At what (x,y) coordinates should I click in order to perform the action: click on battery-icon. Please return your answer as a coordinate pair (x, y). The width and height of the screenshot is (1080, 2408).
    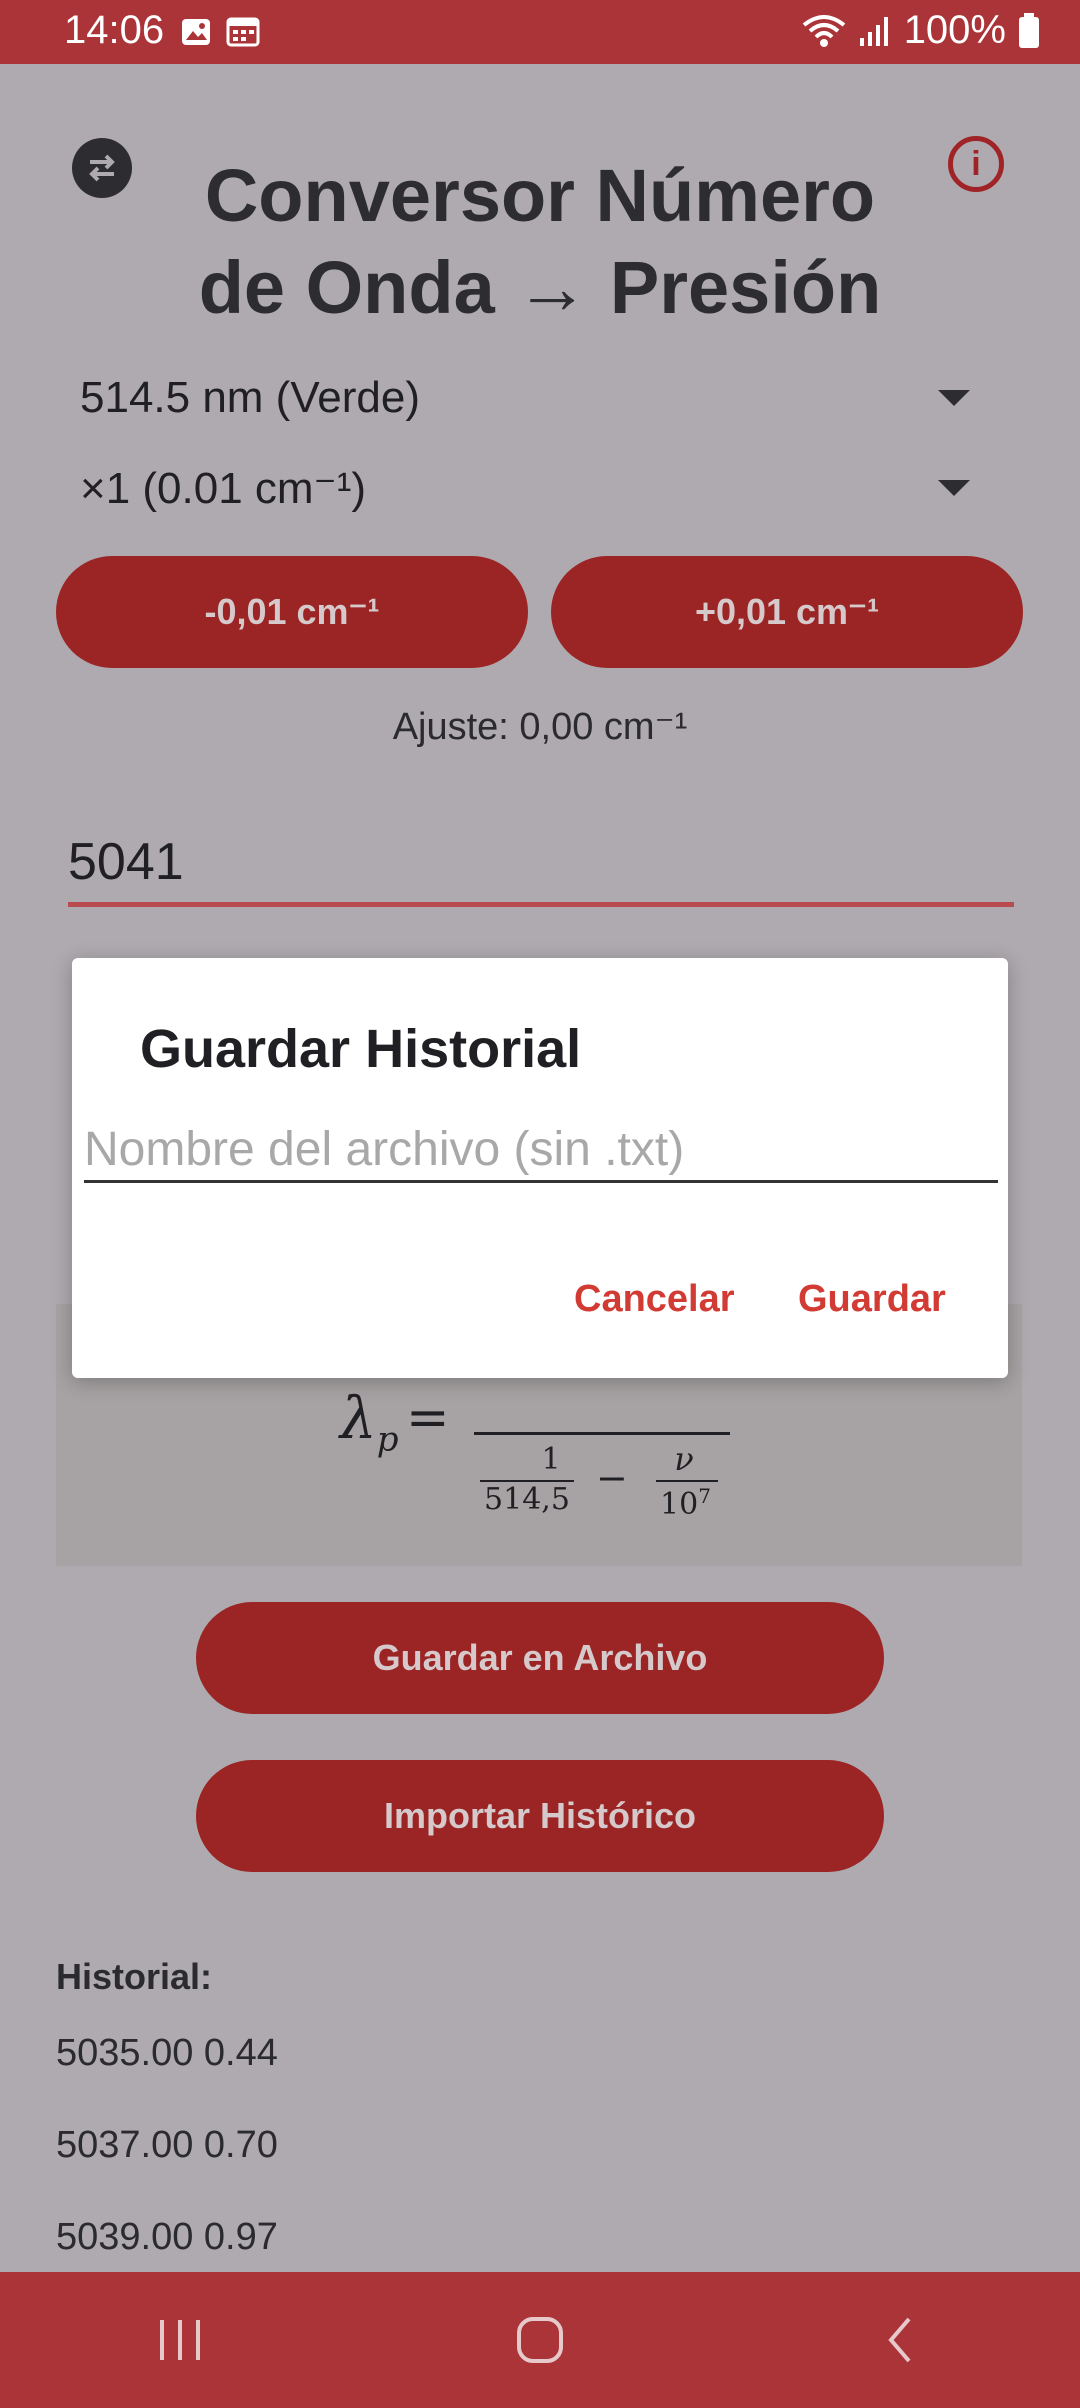
    Looking at the image, I should click on (1029, 30).